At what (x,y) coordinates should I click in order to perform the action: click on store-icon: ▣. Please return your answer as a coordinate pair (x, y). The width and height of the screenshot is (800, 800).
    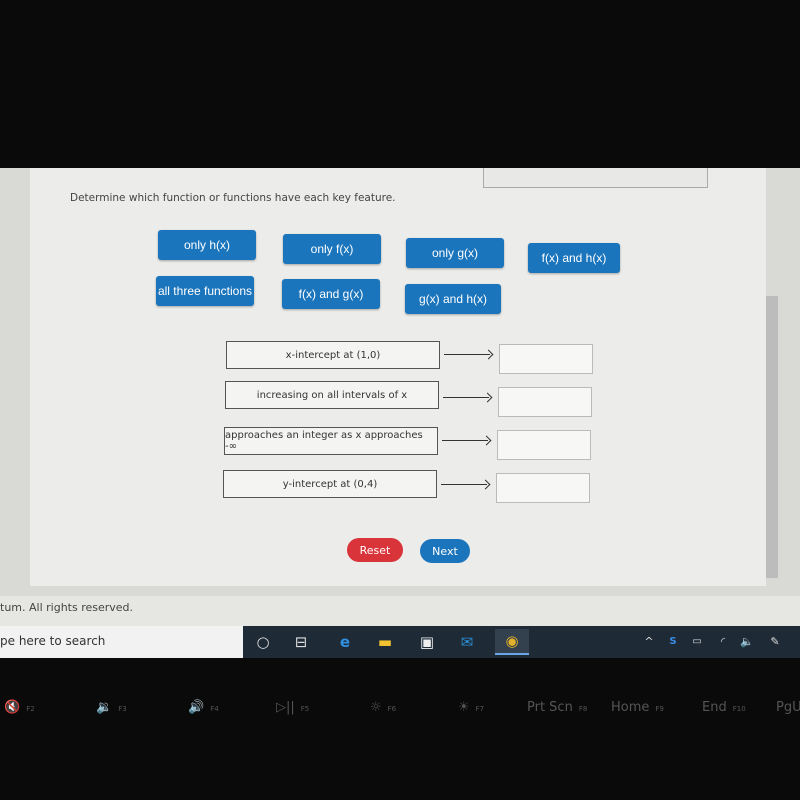
    Looking at the image, I should click on (427, 642).